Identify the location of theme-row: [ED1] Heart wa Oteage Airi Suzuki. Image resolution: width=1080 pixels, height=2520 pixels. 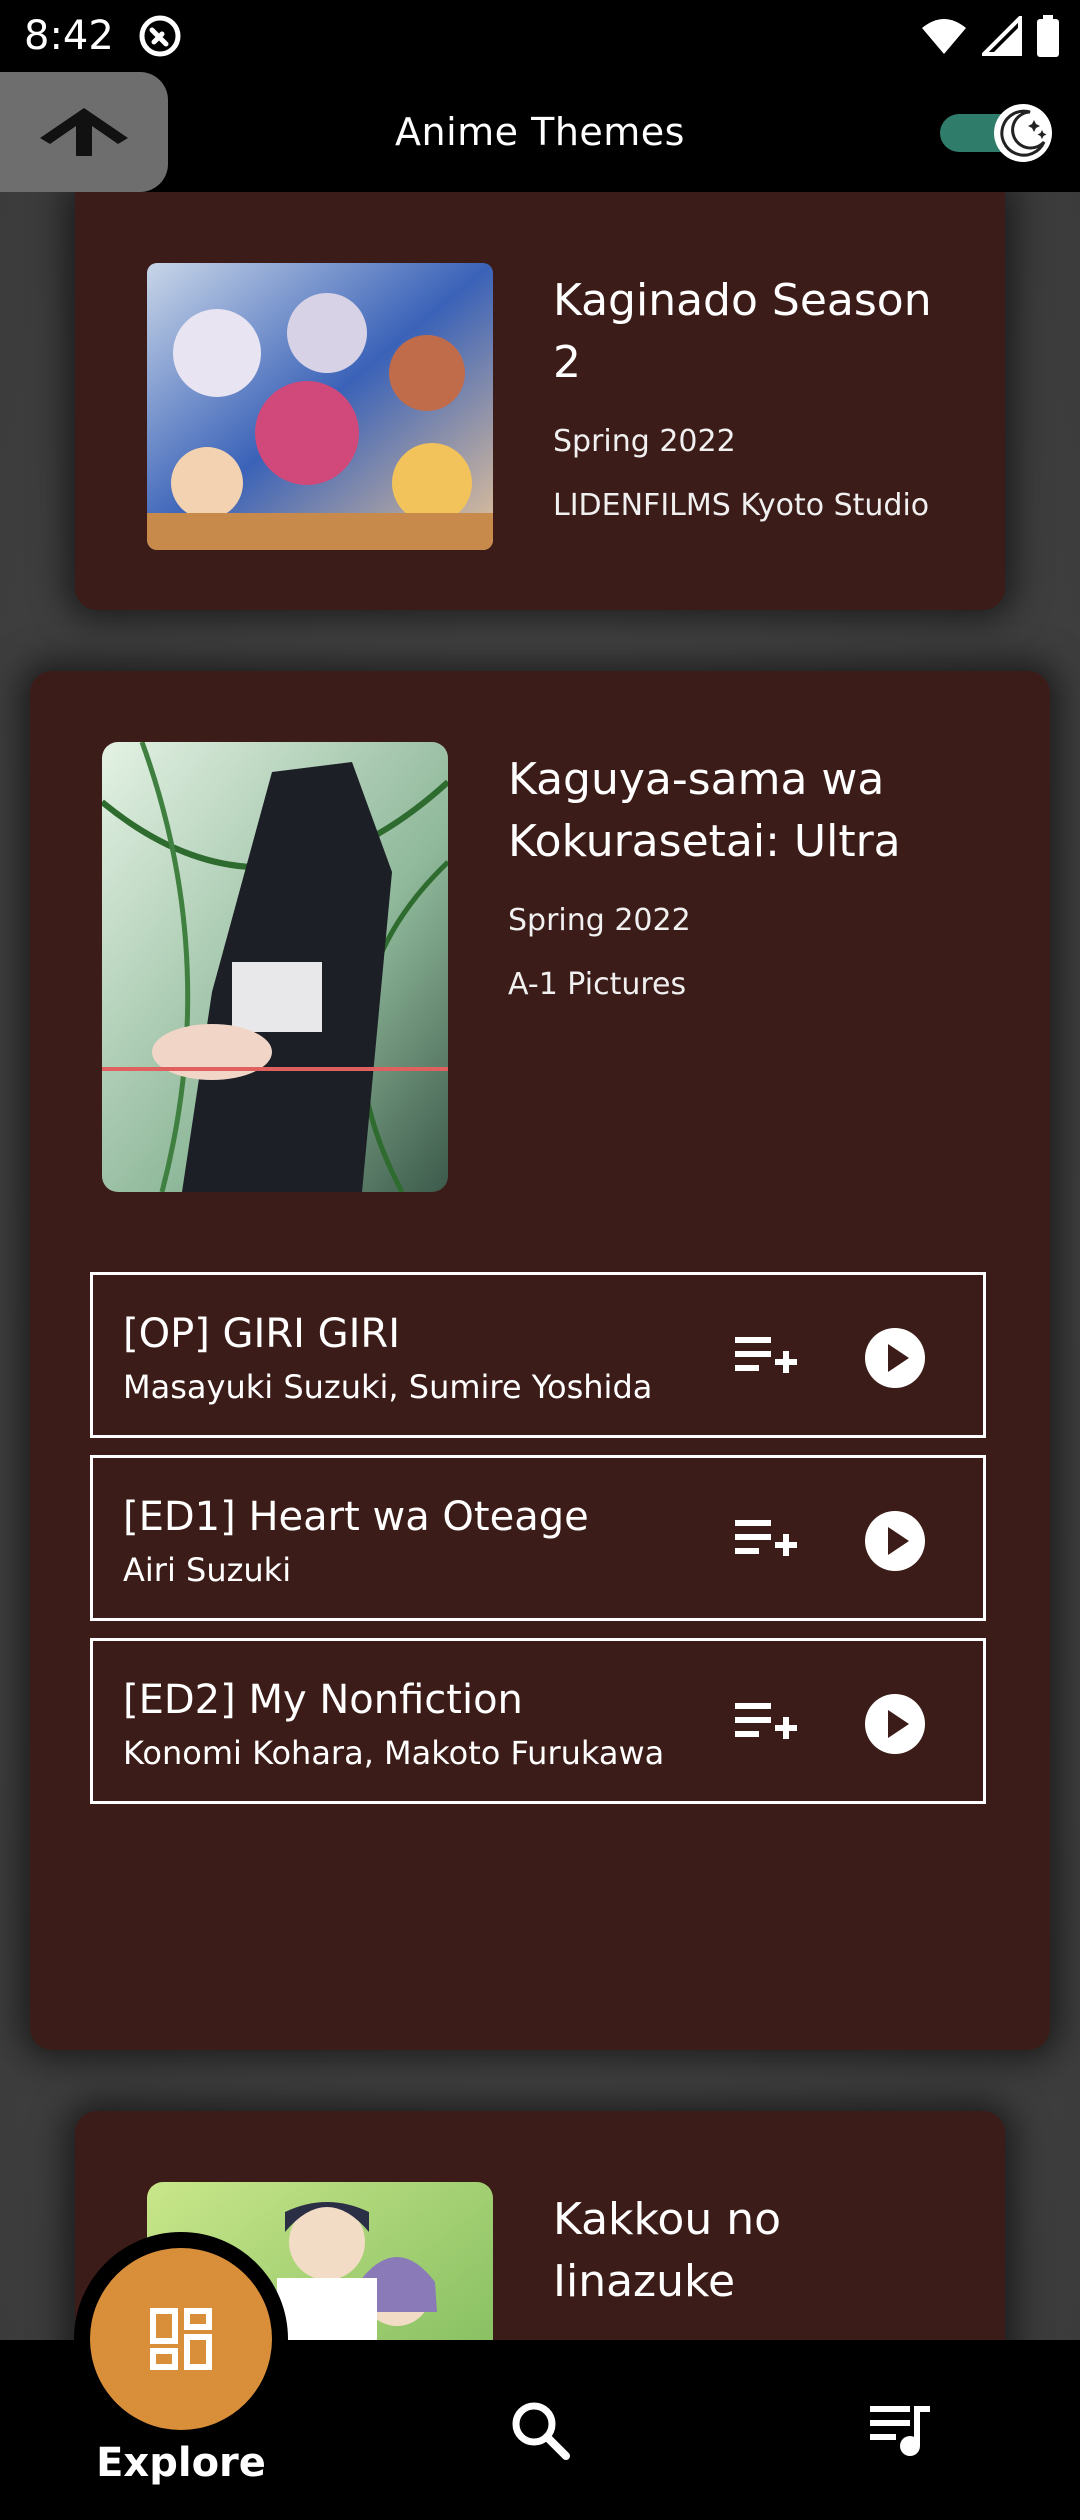
(538, 1538).